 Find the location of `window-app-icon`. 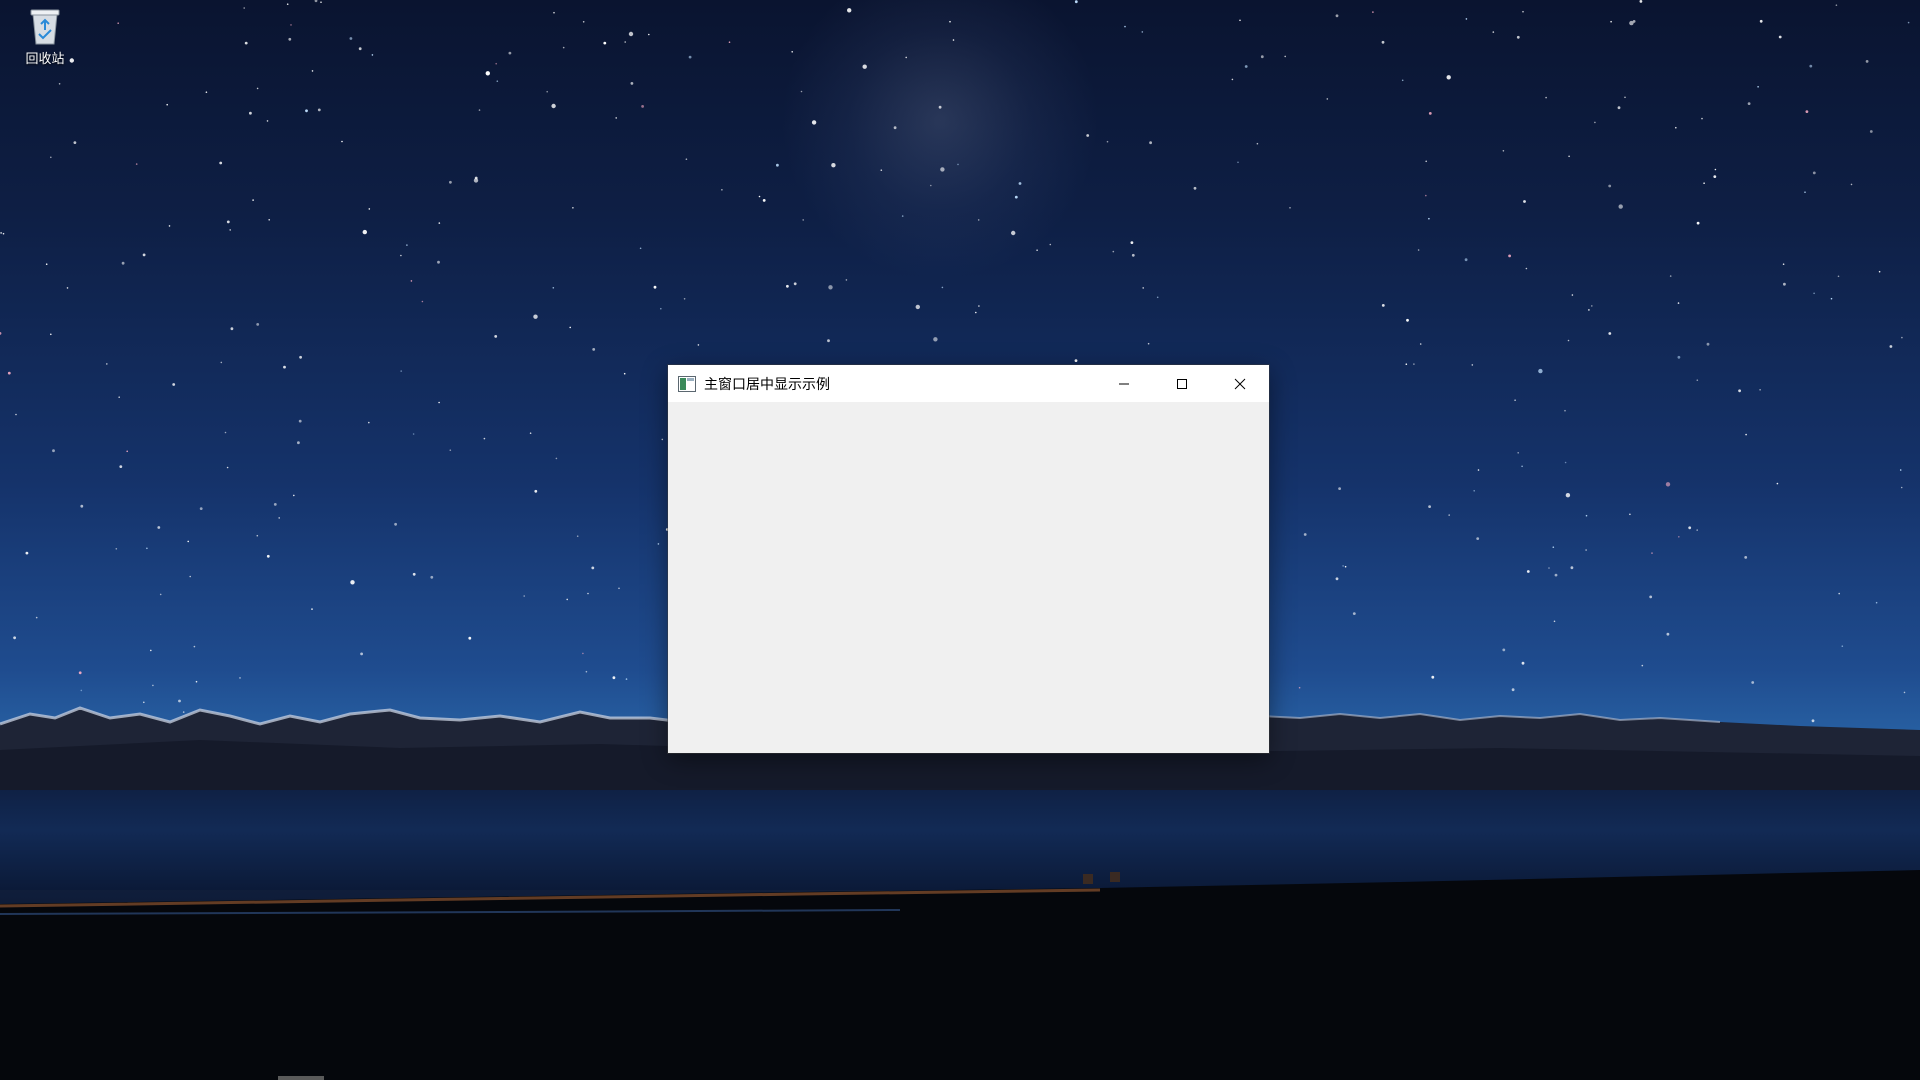

window-app-icon is located at coordinates (687, 383).